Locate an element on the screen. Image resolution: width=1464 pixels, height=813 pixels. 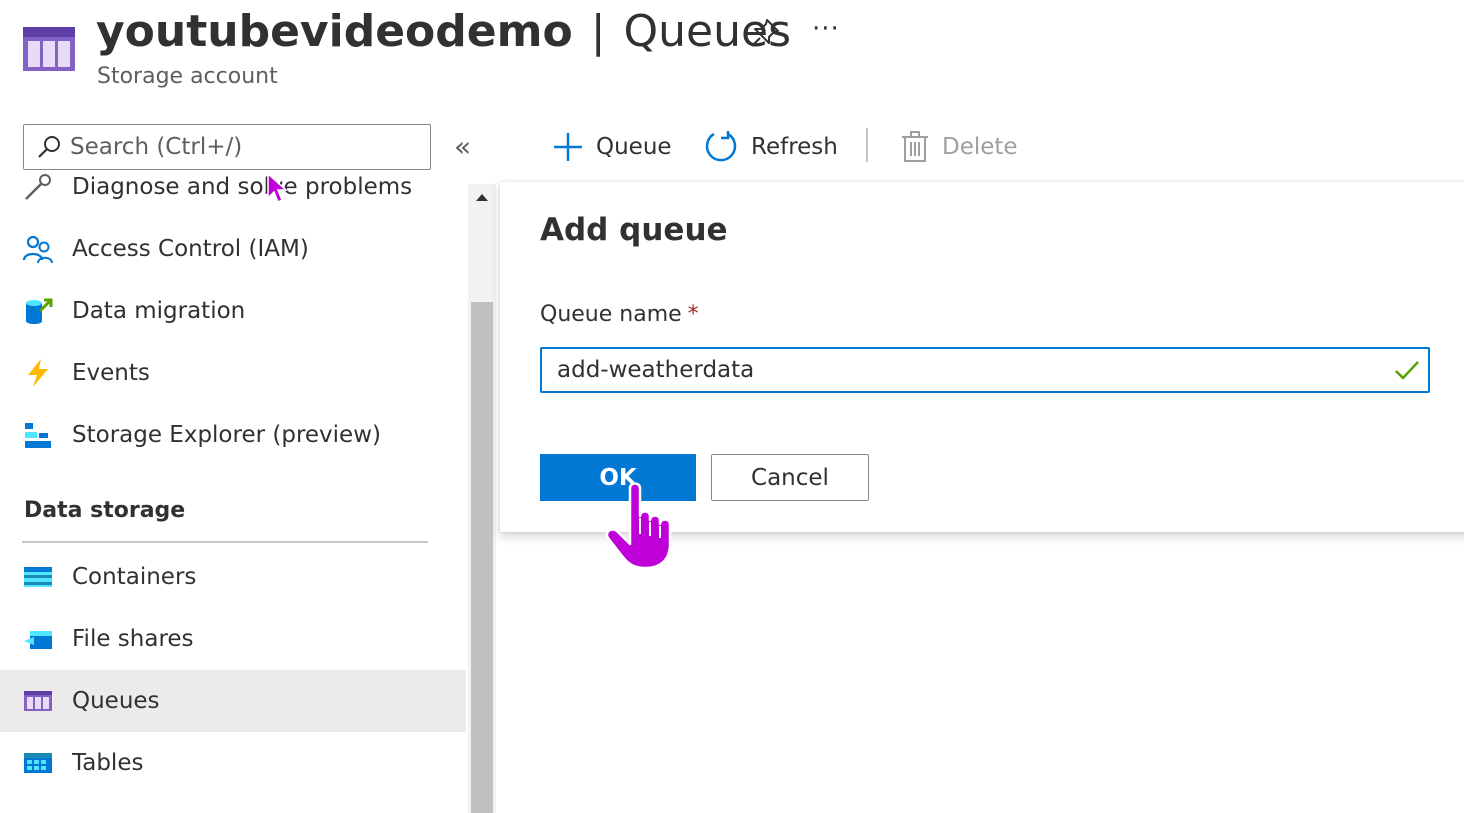
page-title: youtubevideodemo | Queues is located at coordinates (443, 32).